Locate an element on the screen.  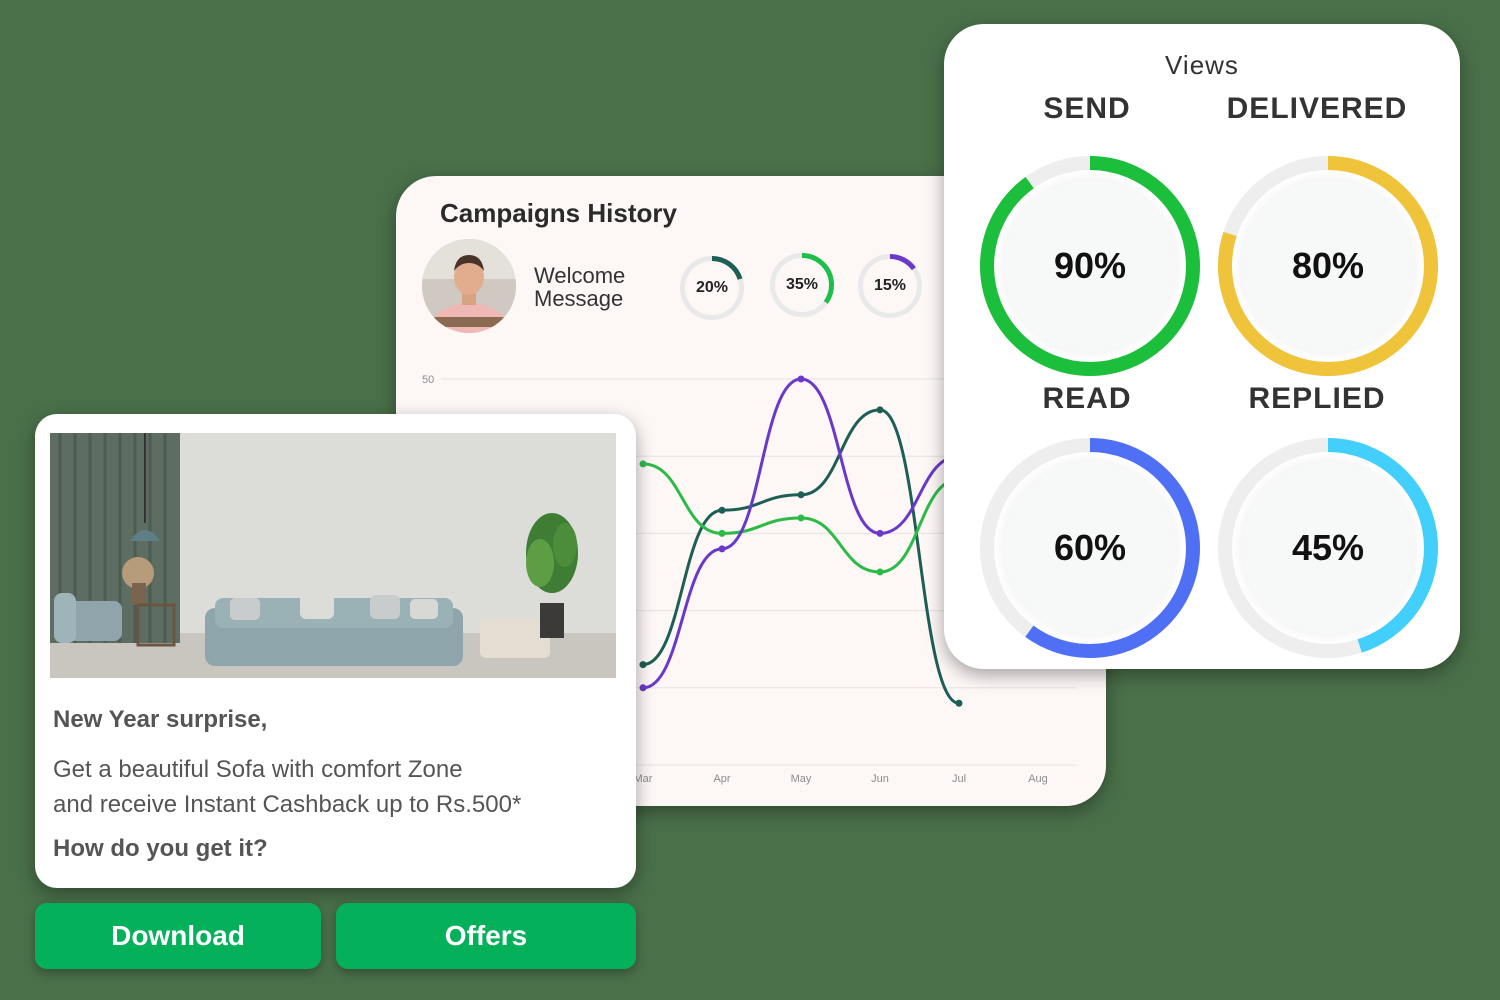
offer-line-1: Get a beautiful Sofa with comfort Zone is located at coordinates (258, 769).